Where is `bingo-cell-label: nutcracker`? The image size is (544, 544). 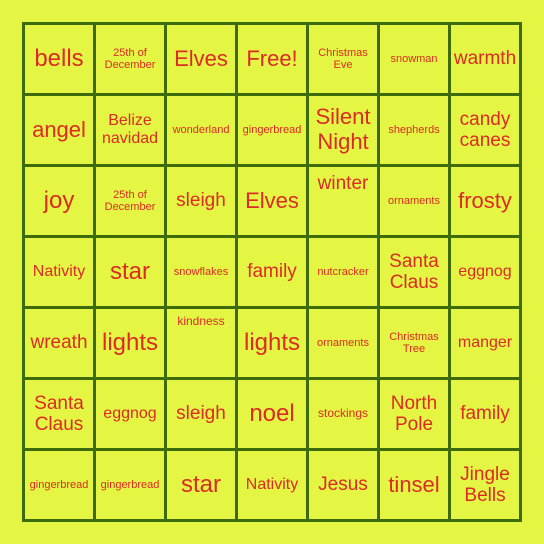
bingo-cell-label: nutcracker is located at coordinates (343, 271).